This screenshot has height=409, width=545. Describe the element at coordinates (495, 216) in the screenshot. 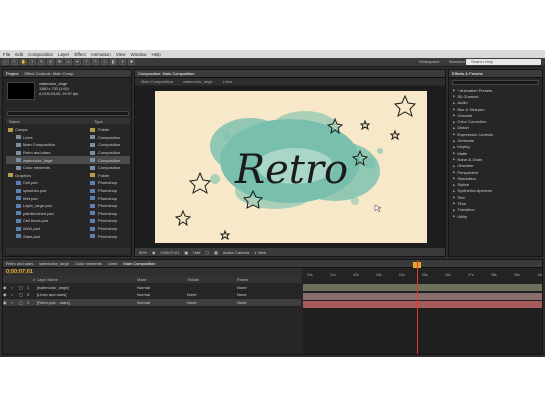

I see `effects-category: ▶ Utility` at that location.